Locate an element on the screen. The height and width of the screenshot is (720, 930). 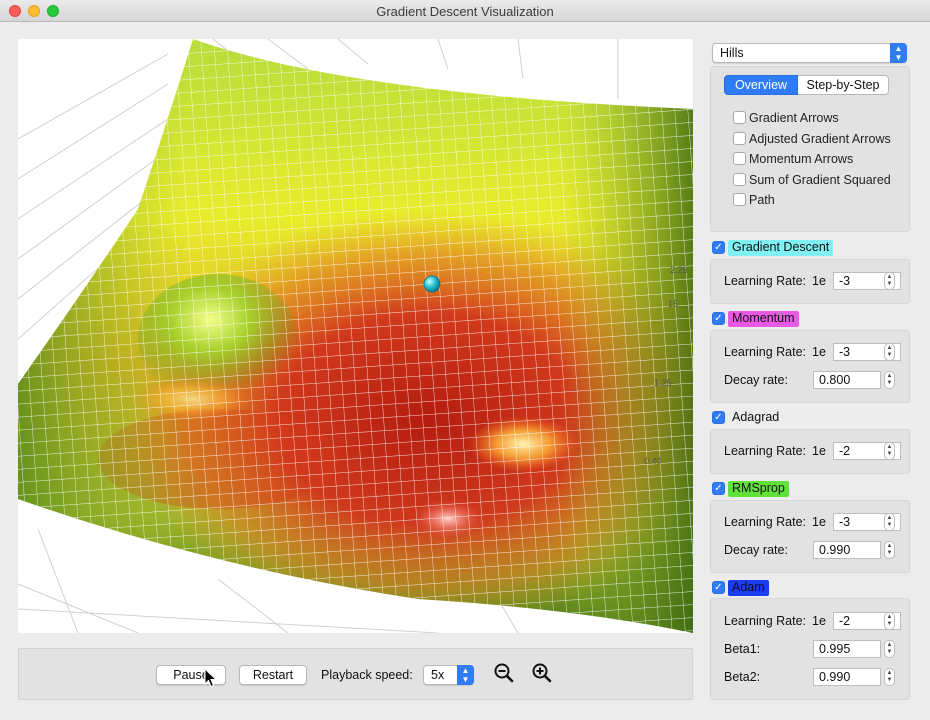
zoom-out-icon is located at coordinates (504, 673).